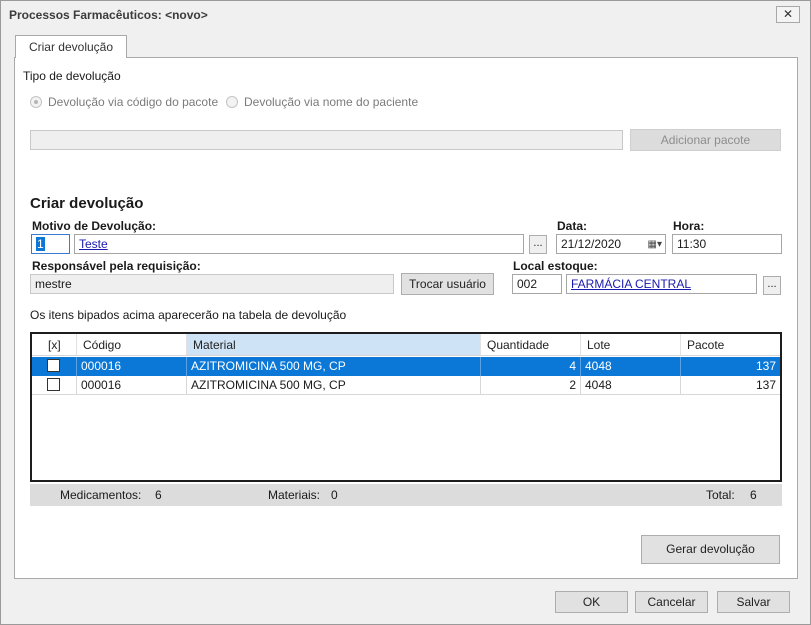 The height and width of the screenshot is (625, 811). What do you see at coordinates (116, 266) in the screenshot?
I see `responsavel-label: Responsável pela requisição:` at bounding box center [116, 266].